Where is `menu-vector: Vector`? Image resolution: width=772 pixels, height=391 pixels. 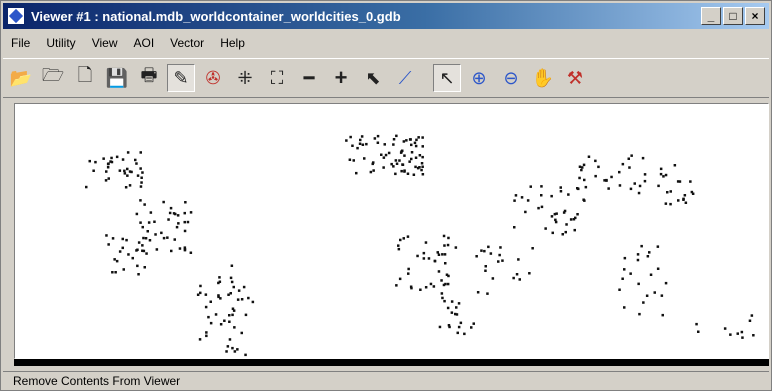
menu-vector: Vector is located at coordinates (187, 43).